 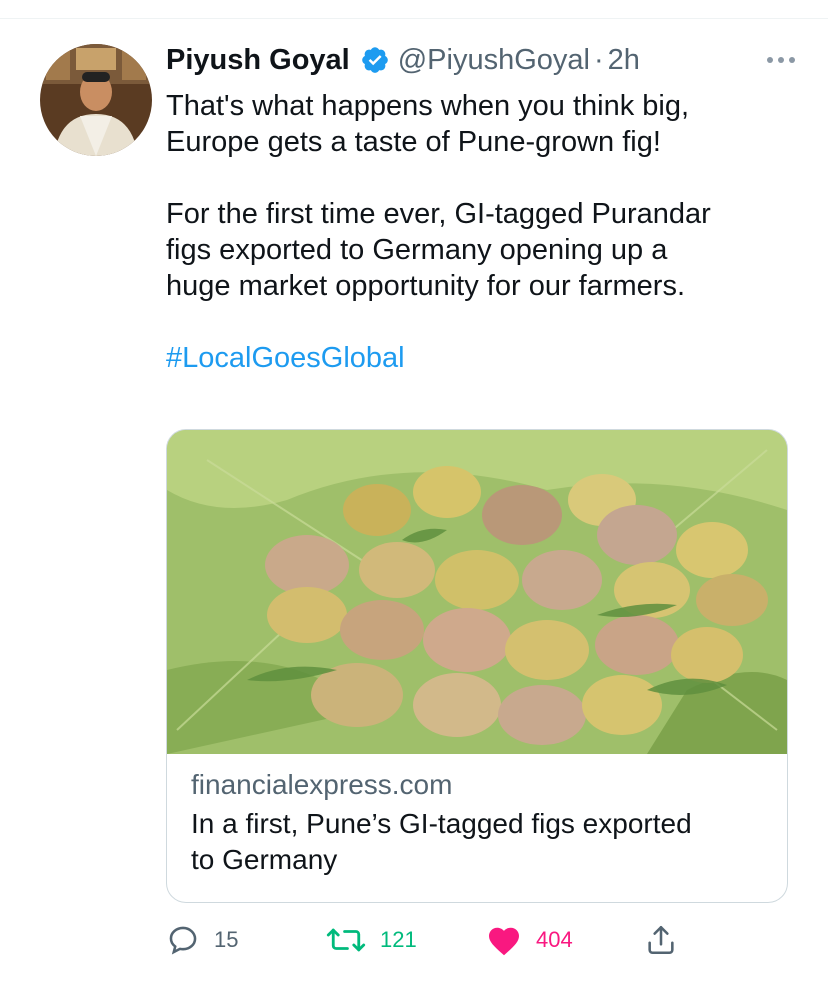 I want to click on avatar, so click(x=96, y=100).